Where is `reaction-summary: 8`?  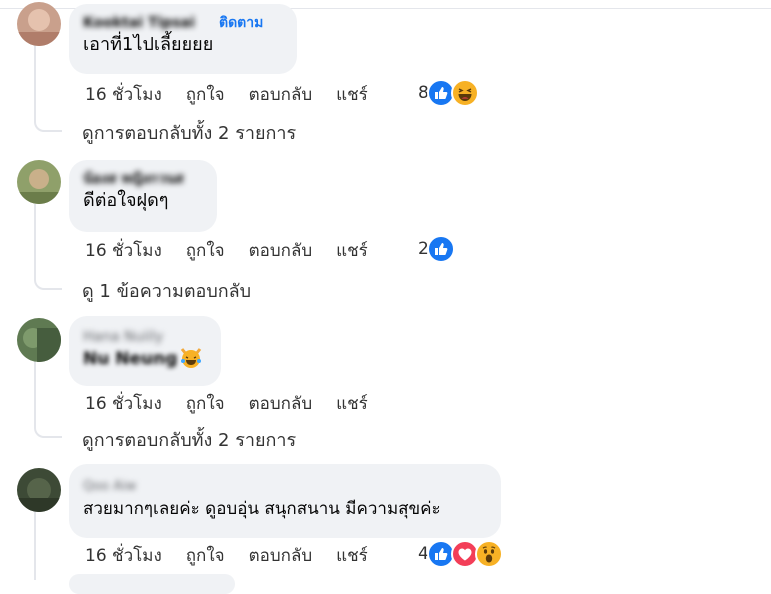 reaction-summary: 8 is located at coordinates (448, 93).